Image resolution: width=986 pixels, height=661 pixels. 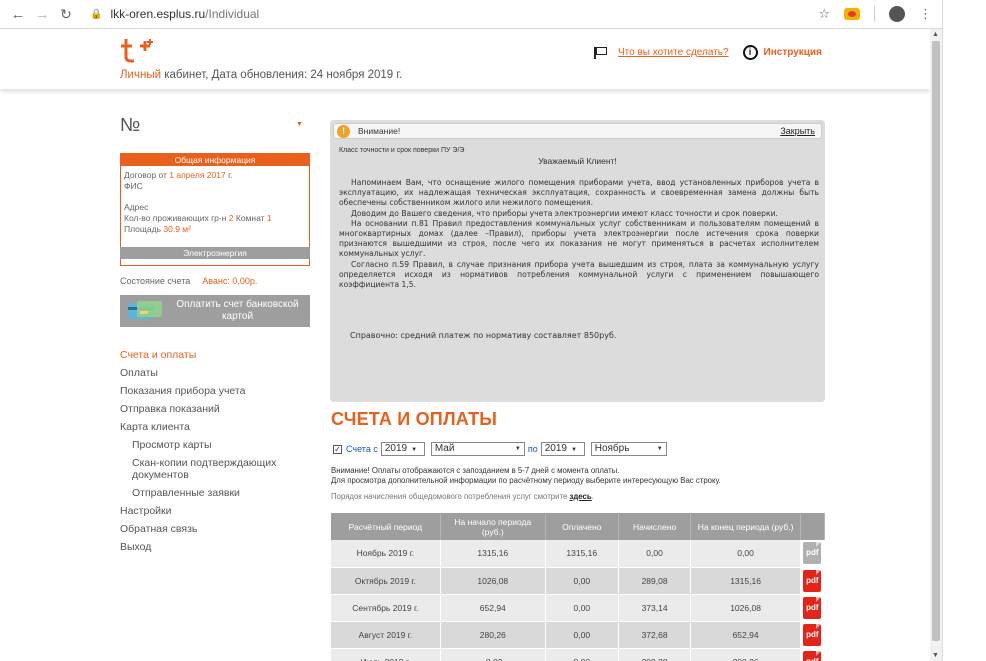 I want to click on period-filter: ✓ Счета с 2019 ▼ Май ▼ по 2019 ▼ Ноябрь ▼, so click(x=501, y=449).